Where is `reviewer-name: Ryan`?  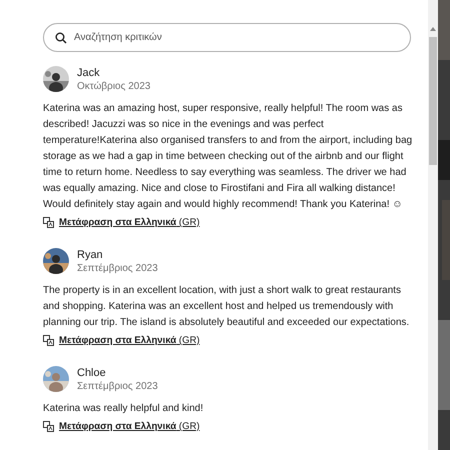 reviewer-name: Ryan is located at coordinates (90, 254).